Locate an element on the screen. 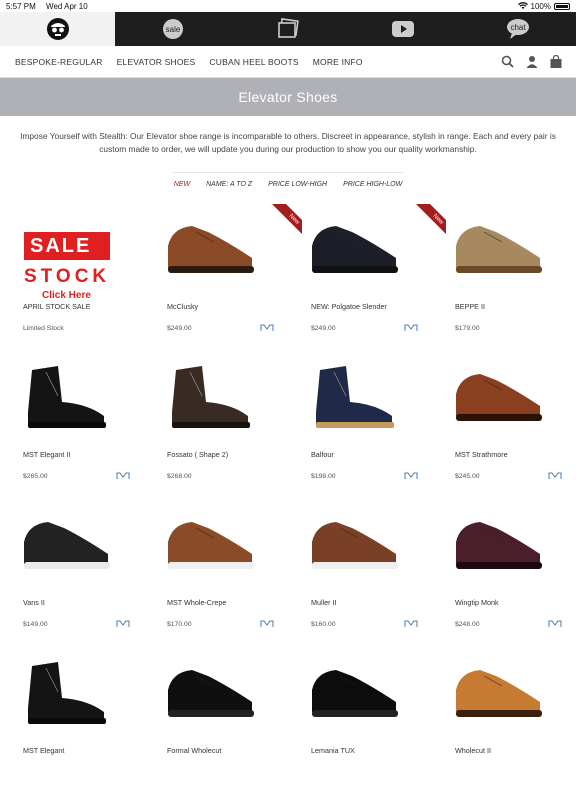 The width and height of the screenshot is (576, 794). sale-tag-icon: sale is located at coordinates (172, 29).